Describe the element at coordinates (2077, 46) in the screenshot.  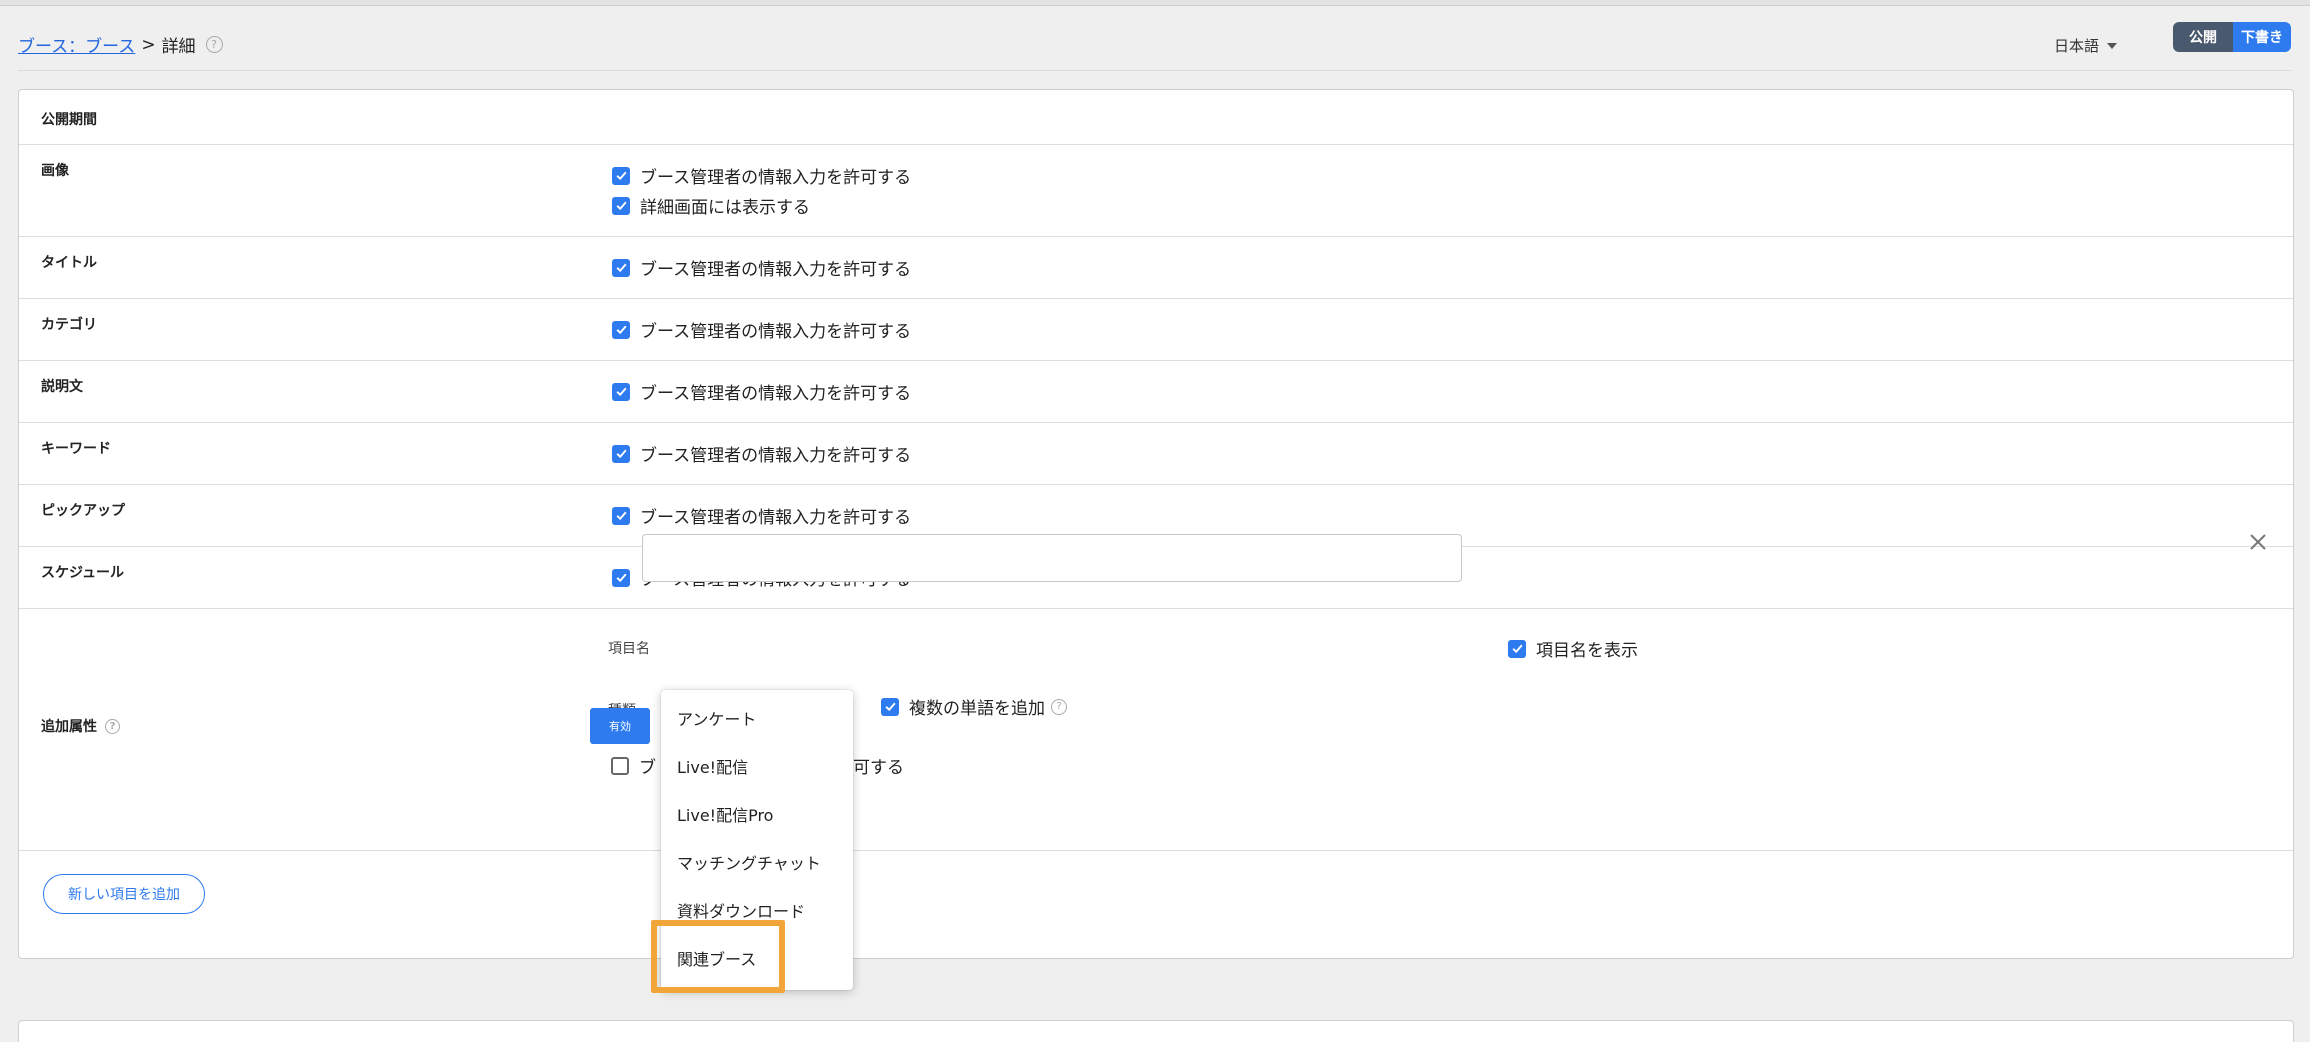
I see `language-label: 日本語` at that location.